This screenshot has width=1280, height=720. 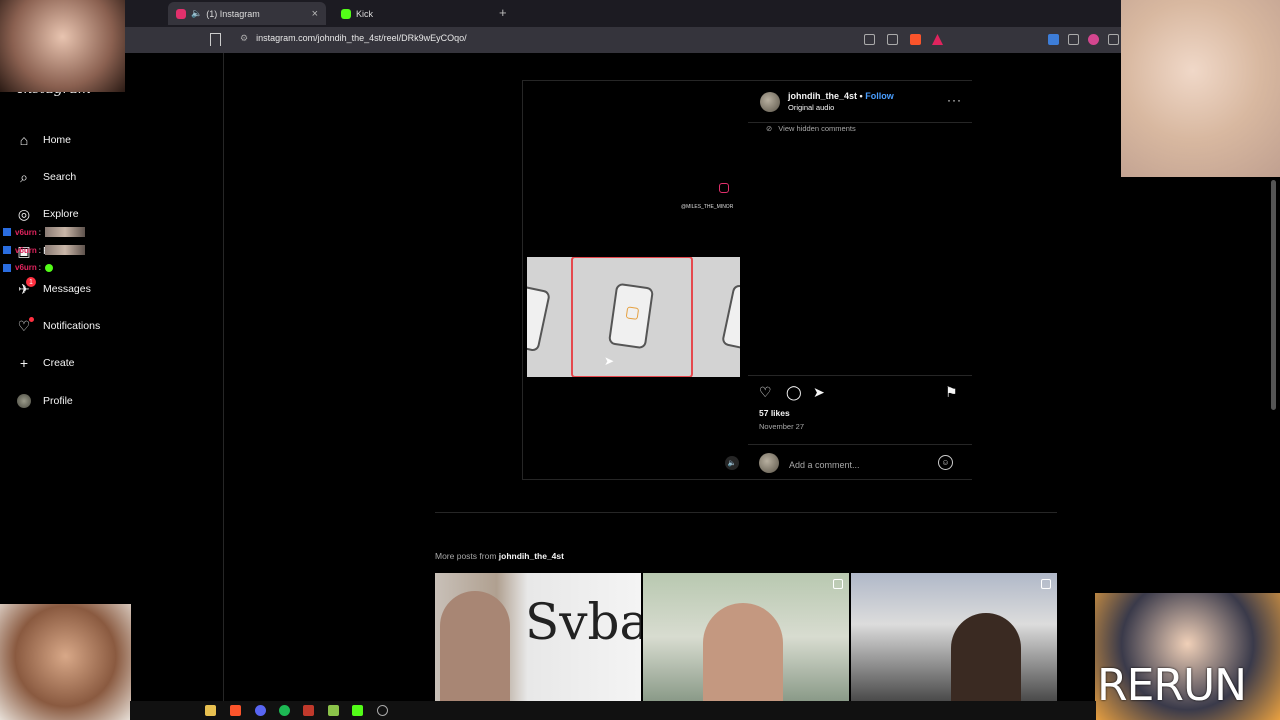 I want to click on sidebar-item-label: Notifications, so click(x=72, y=326).